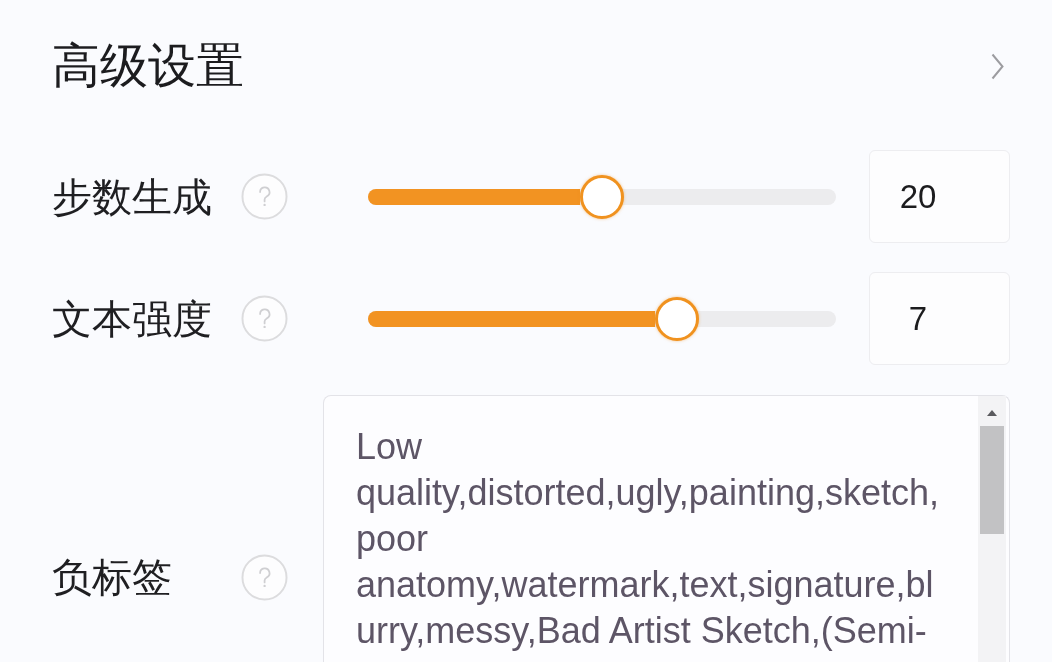 The height and width of the screenshot is (662, 1052). What do you see at coordinates (148, 66) in the screenshot?
I see `section-title: 高级设置` at bounding box center [148, 66].